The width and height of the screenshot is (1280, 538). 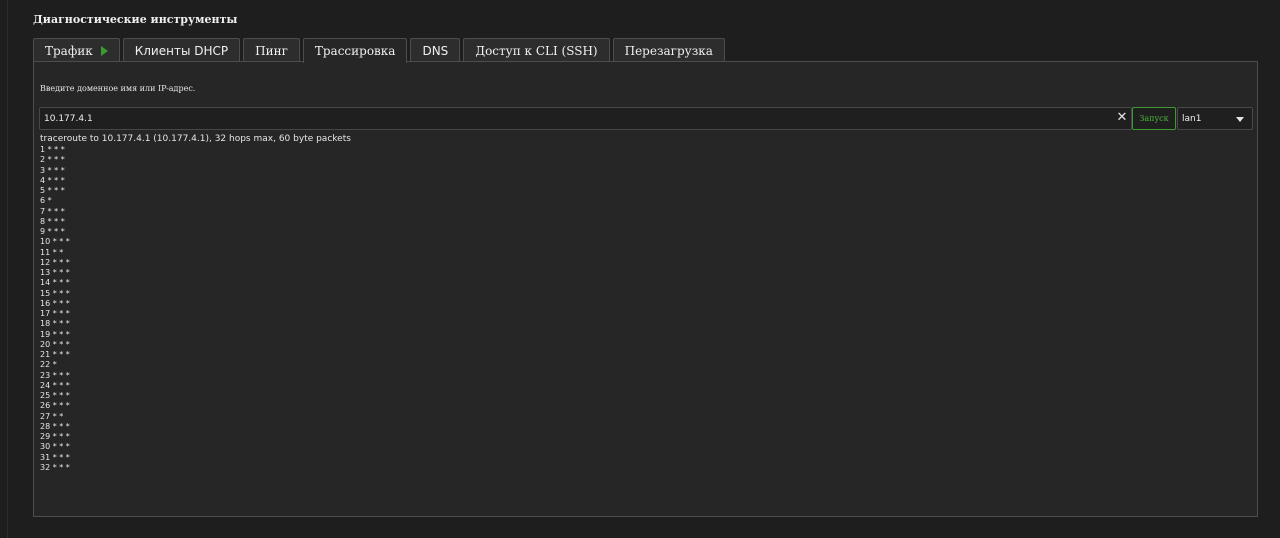 What do you see at coordinates (52, 160) in the screenshot?
I see `hop-line: 2 * * *` at bounding box center [52, 160].